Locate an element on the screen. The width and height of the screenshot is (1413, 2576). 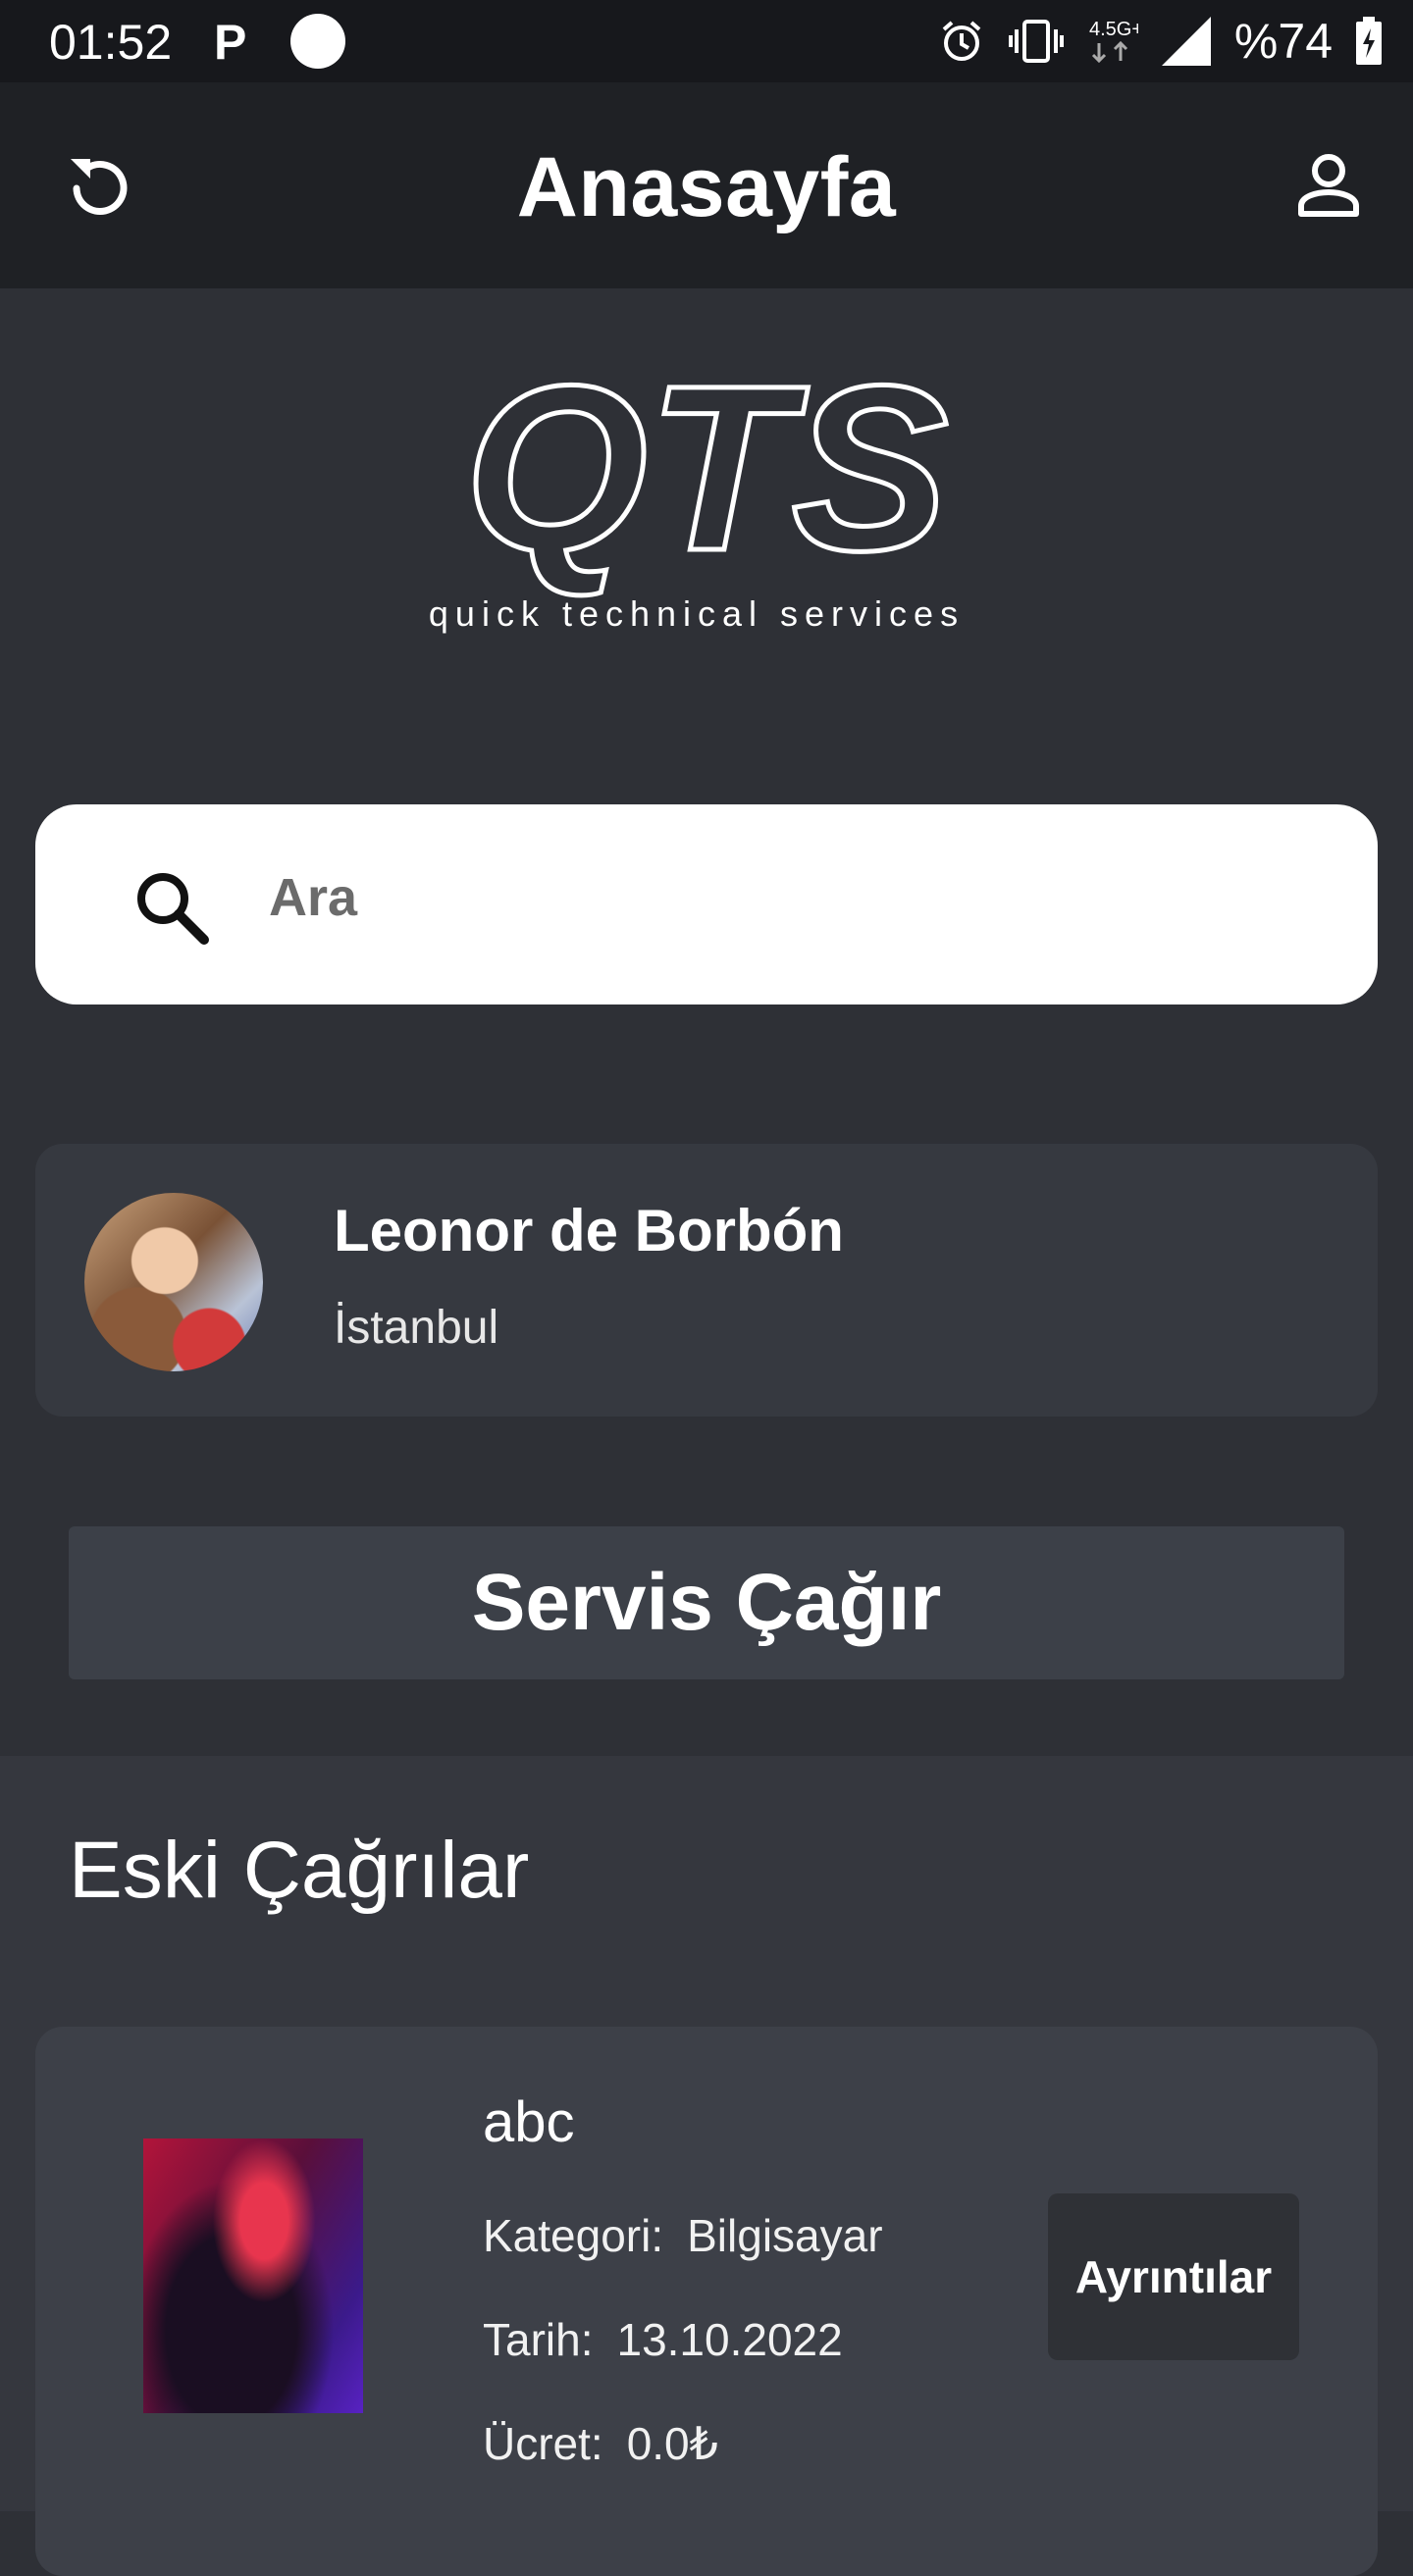
history-item-category: Kategori: Bilgisayar is located at coordinates (683, 2235).